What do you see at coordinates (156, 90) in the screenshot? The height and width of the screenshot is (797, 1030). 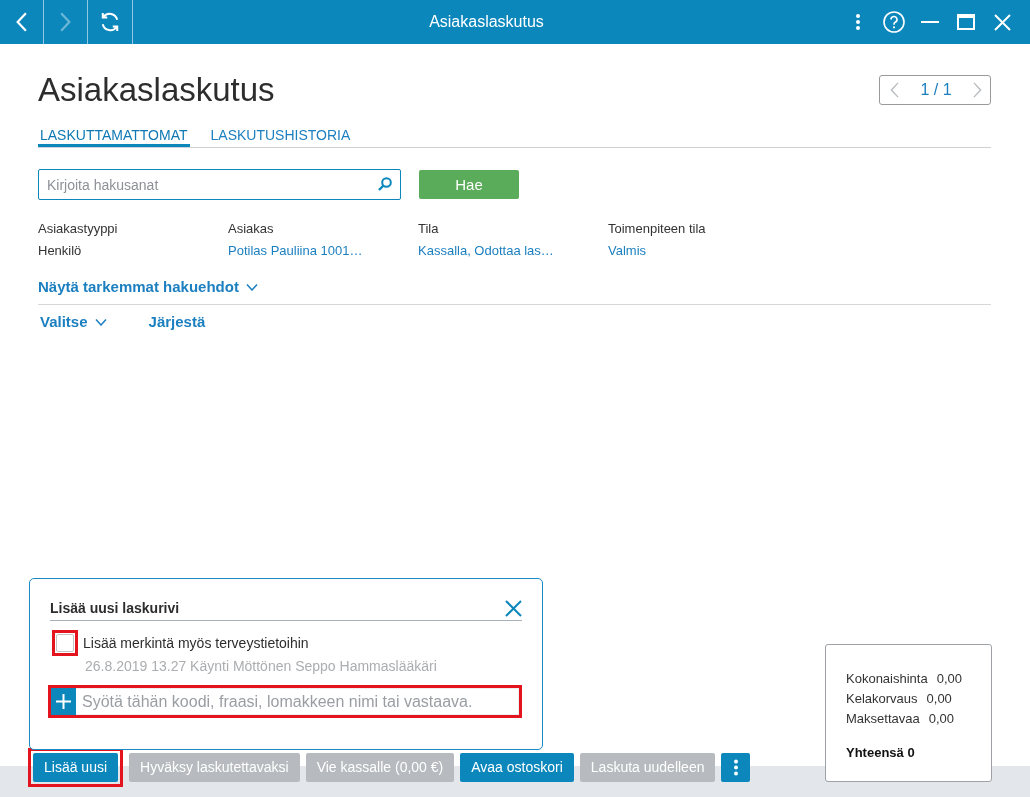 I see `page-title: Asiakaslaskutus` at bounding box center [156, 90].